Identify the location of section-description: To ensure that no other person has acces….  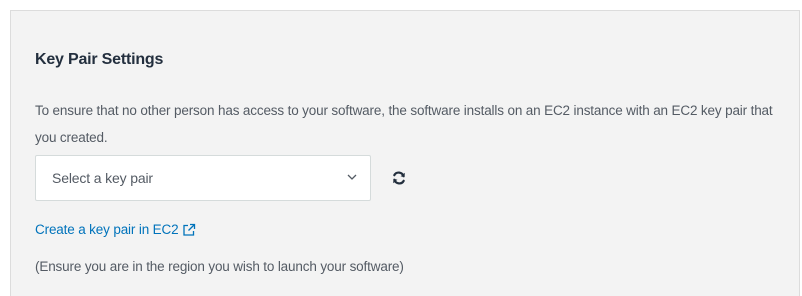
(404, 124).